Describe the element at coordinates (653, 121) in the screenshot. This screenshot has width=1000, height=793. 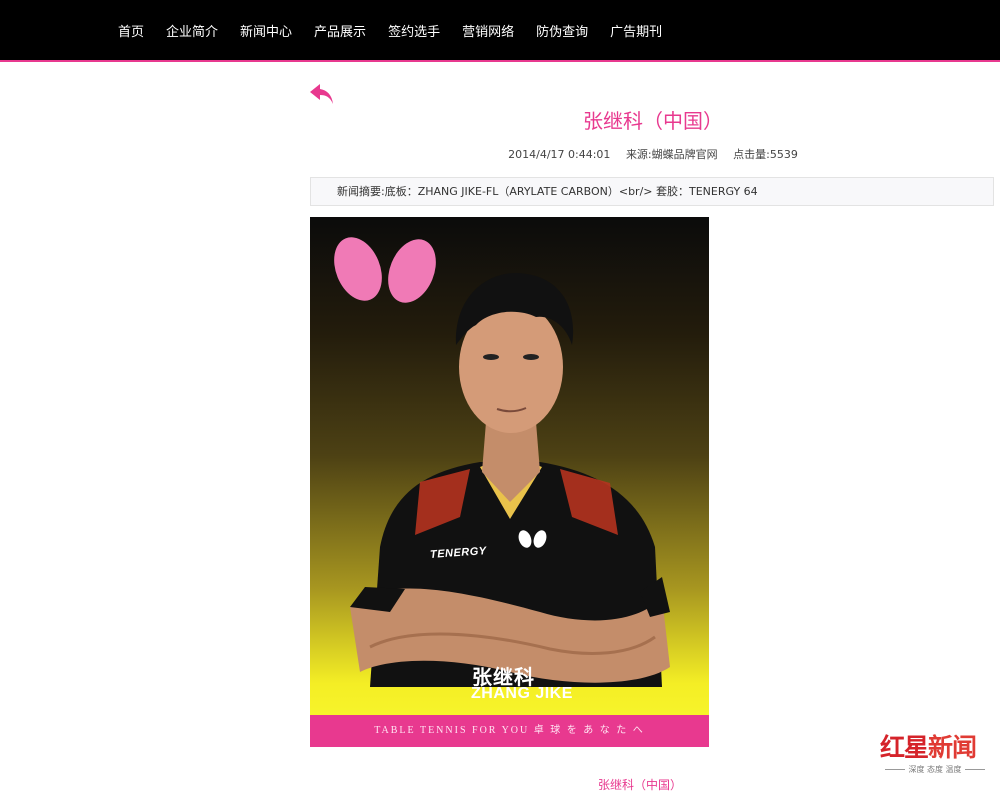
I see `article-title: 张继科（中国）` at that location.